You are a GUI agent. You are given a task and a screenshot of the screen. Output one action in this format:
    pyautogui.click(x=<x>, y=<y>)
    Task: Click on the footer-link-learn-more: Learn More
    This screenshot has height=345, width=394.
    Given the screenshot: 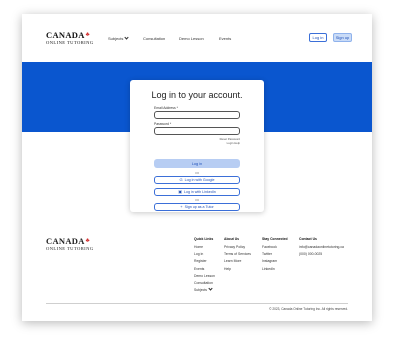 What is the action you would take?
    pyautogui.click(x=237, y=261)
    